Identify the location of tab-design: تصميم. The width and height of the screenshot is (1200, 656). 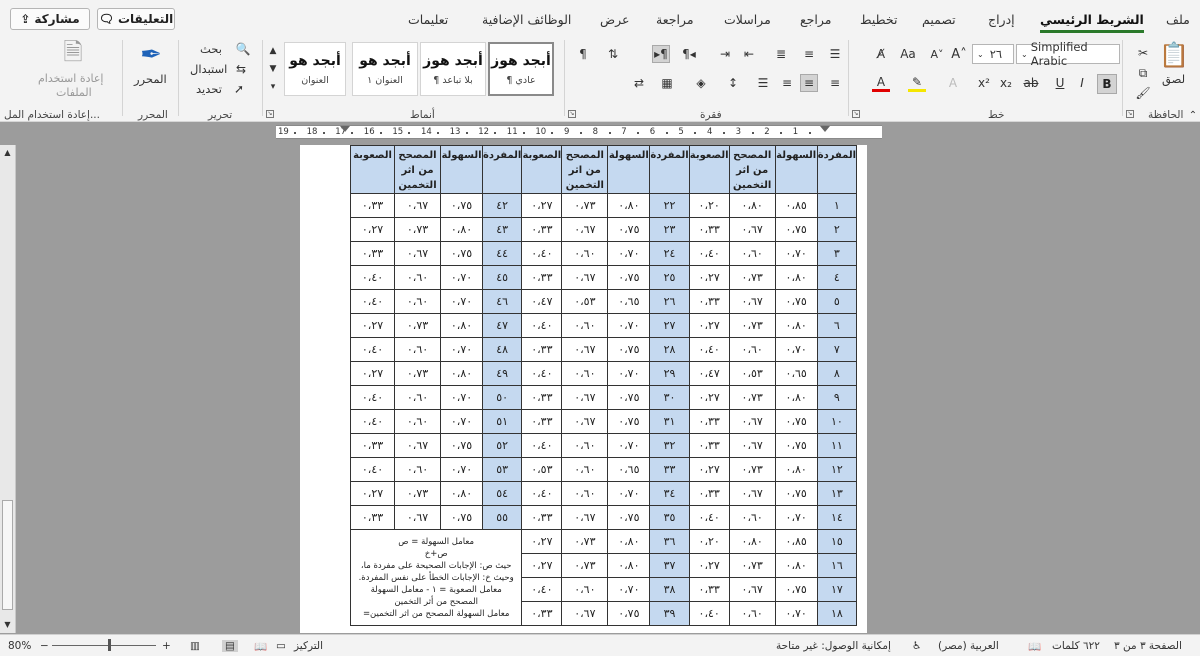
(939, 19).